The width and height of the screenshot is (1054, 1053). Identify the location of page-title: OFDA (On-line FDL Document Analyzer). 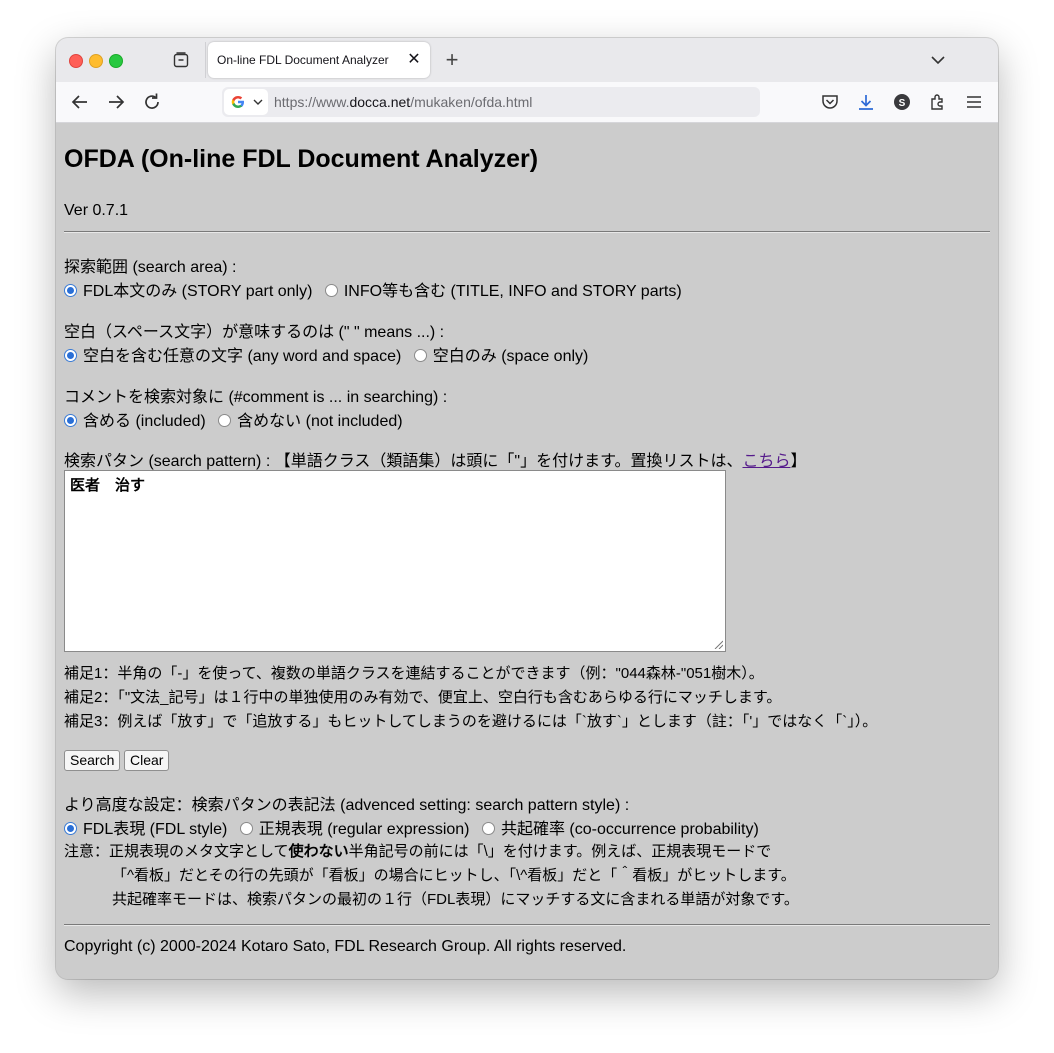
(301, 159).